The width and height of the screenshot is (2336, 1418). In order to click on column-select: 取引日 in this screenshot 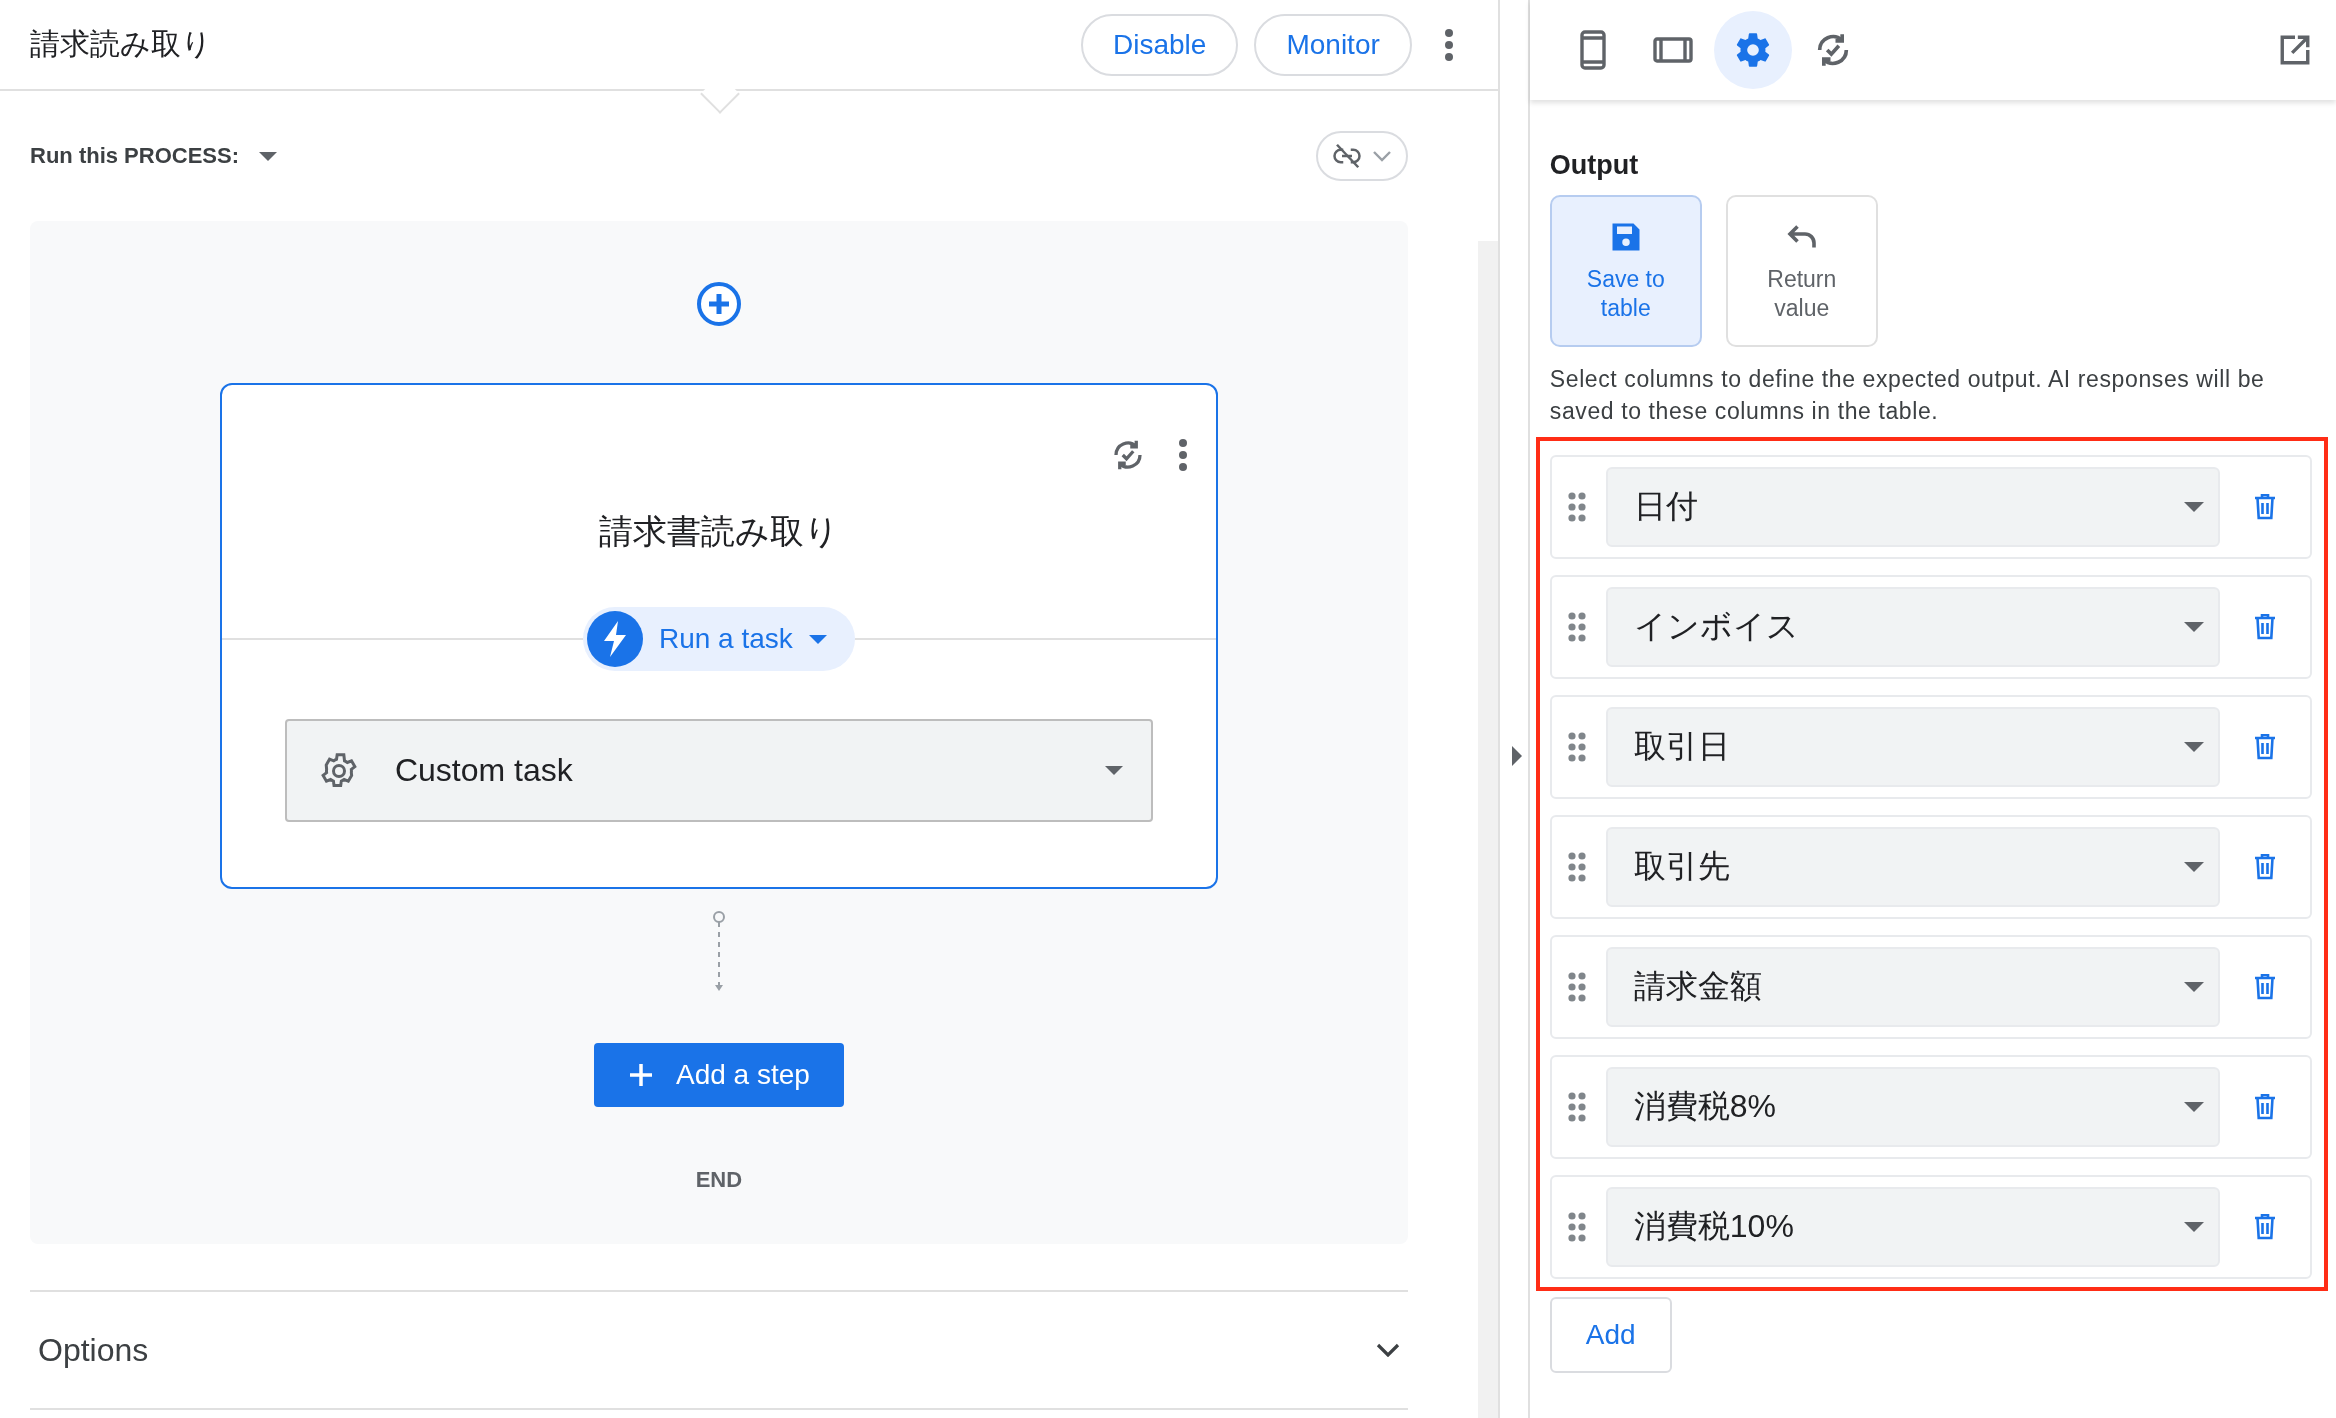, I will do `click(1912, 747)`.